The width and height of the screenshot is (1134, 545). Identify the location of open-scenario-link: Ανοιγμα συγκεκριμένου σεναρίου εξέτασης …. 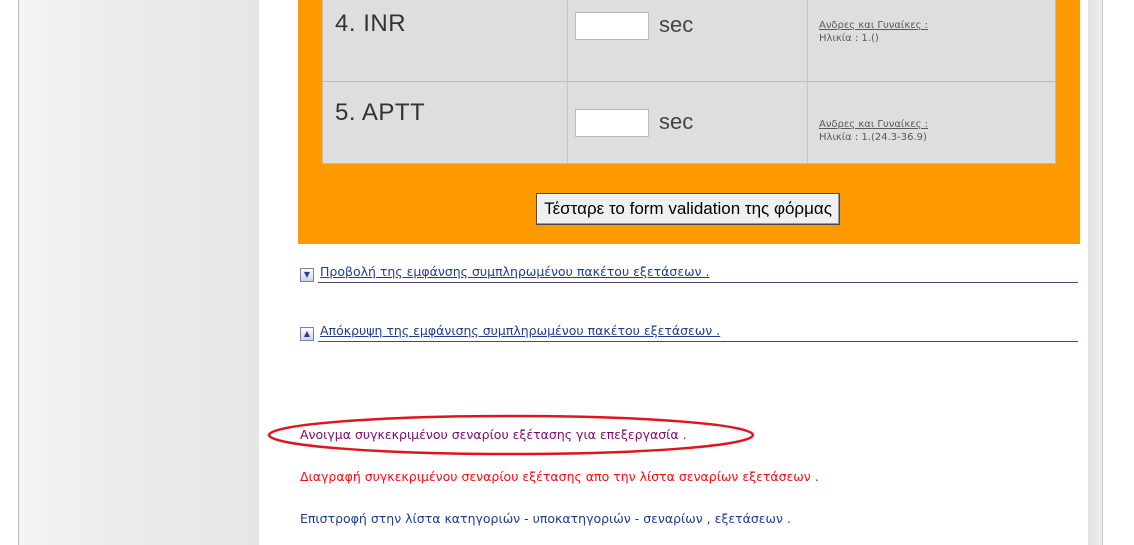
(493, 434).